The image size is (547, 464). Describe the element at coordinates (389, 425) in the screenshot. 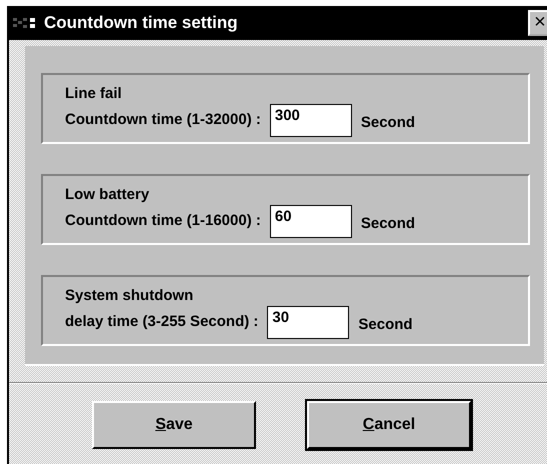

I see `dialog-button: Cancel` at that location.